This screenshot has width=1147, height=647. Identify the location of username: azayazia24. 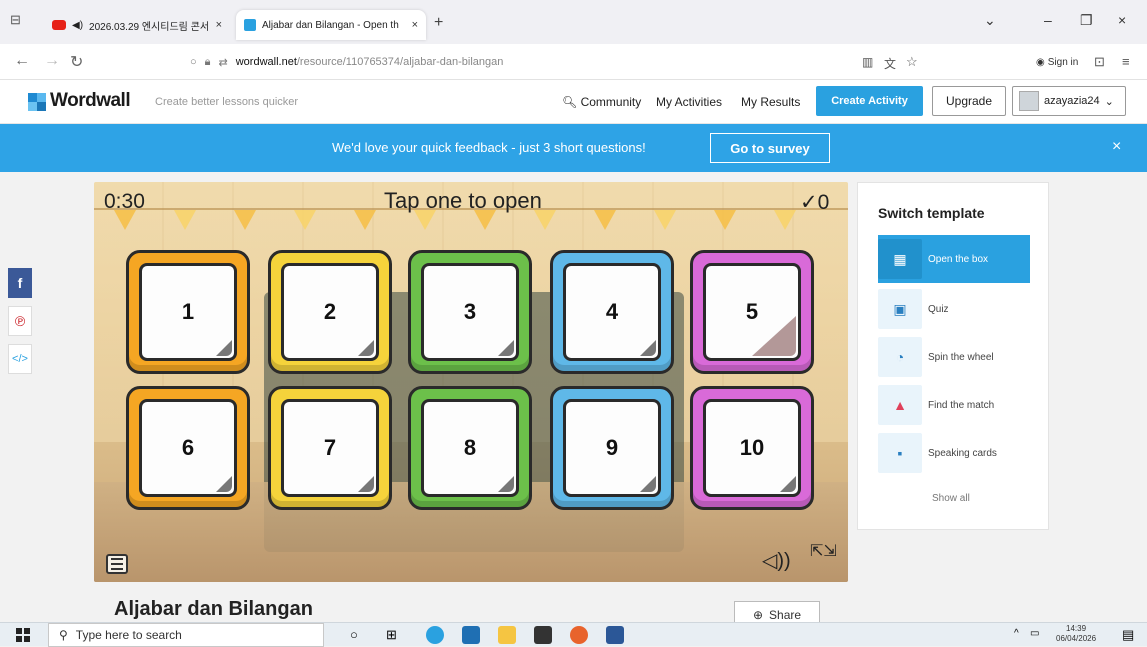
(1072, 101).